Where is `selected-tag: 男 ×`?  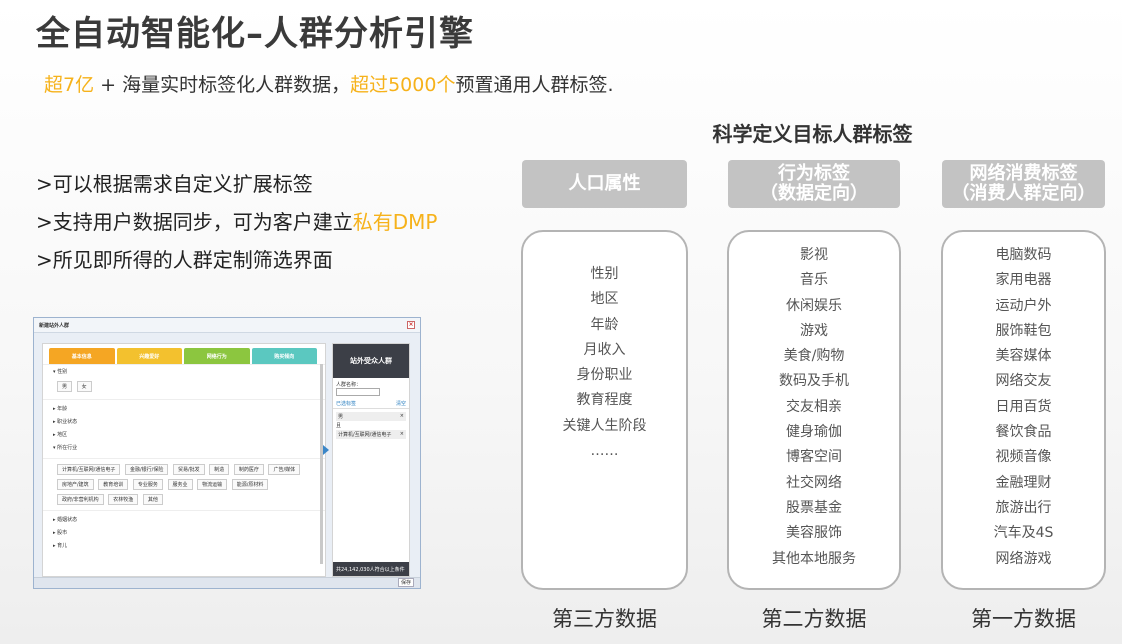
selected-tag: 男 × is located at coordinates (371, 416).